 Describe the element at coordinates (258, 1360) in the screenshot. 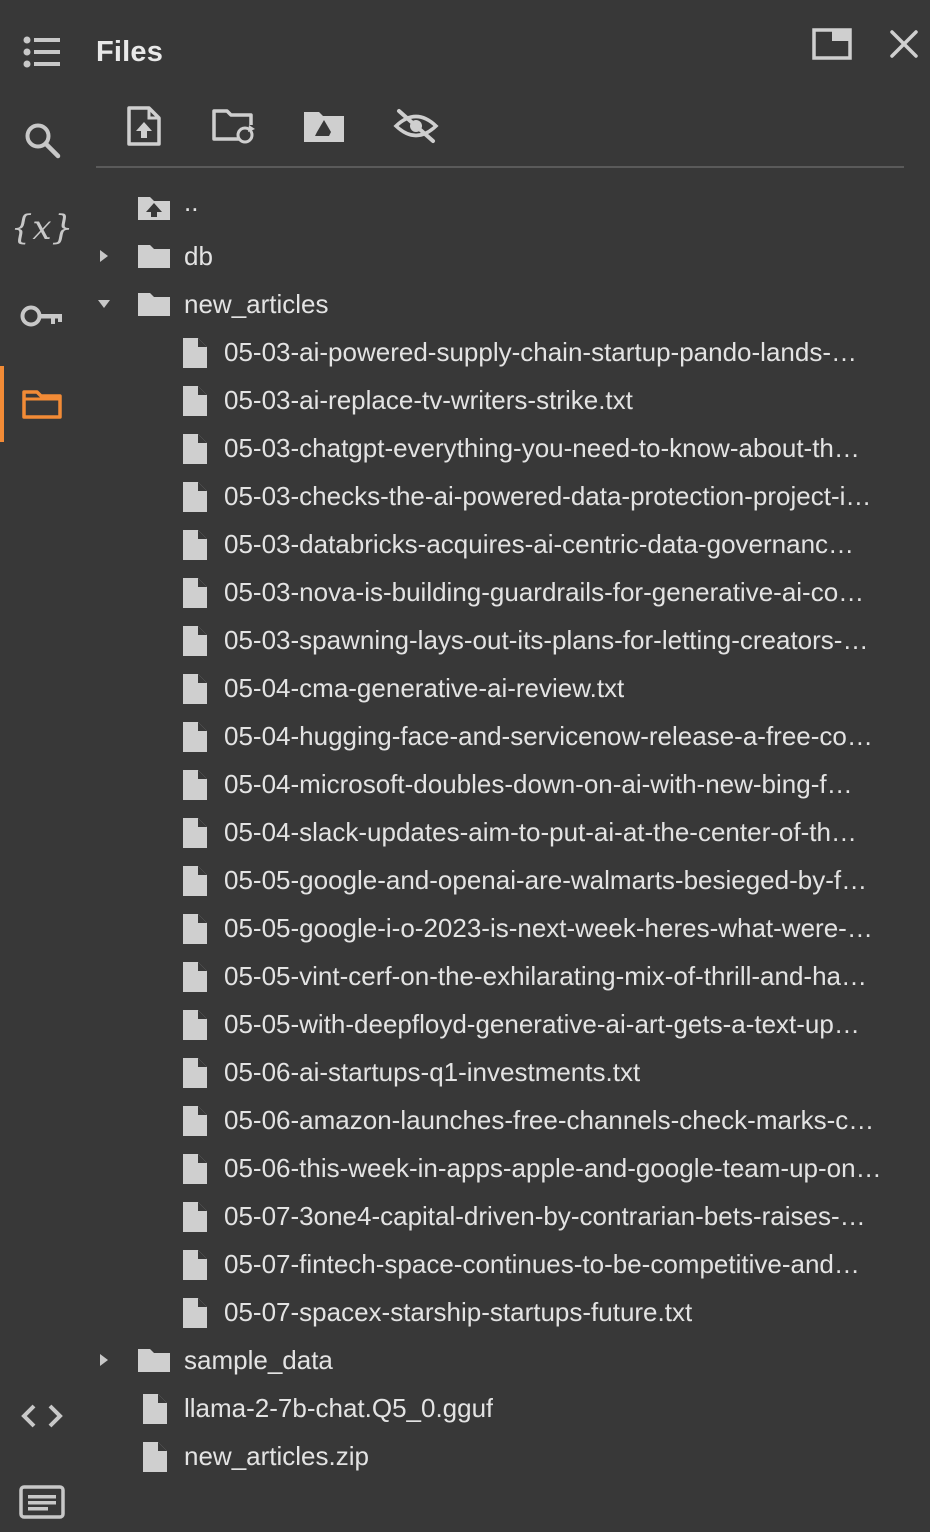

I see `folder-label: sample_data` at that location.